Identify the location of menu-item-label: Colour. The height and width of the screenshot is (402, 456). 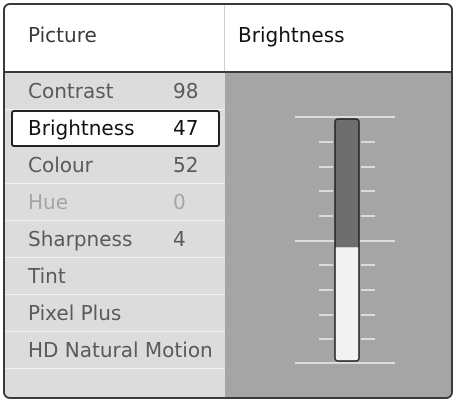
(60, 165).